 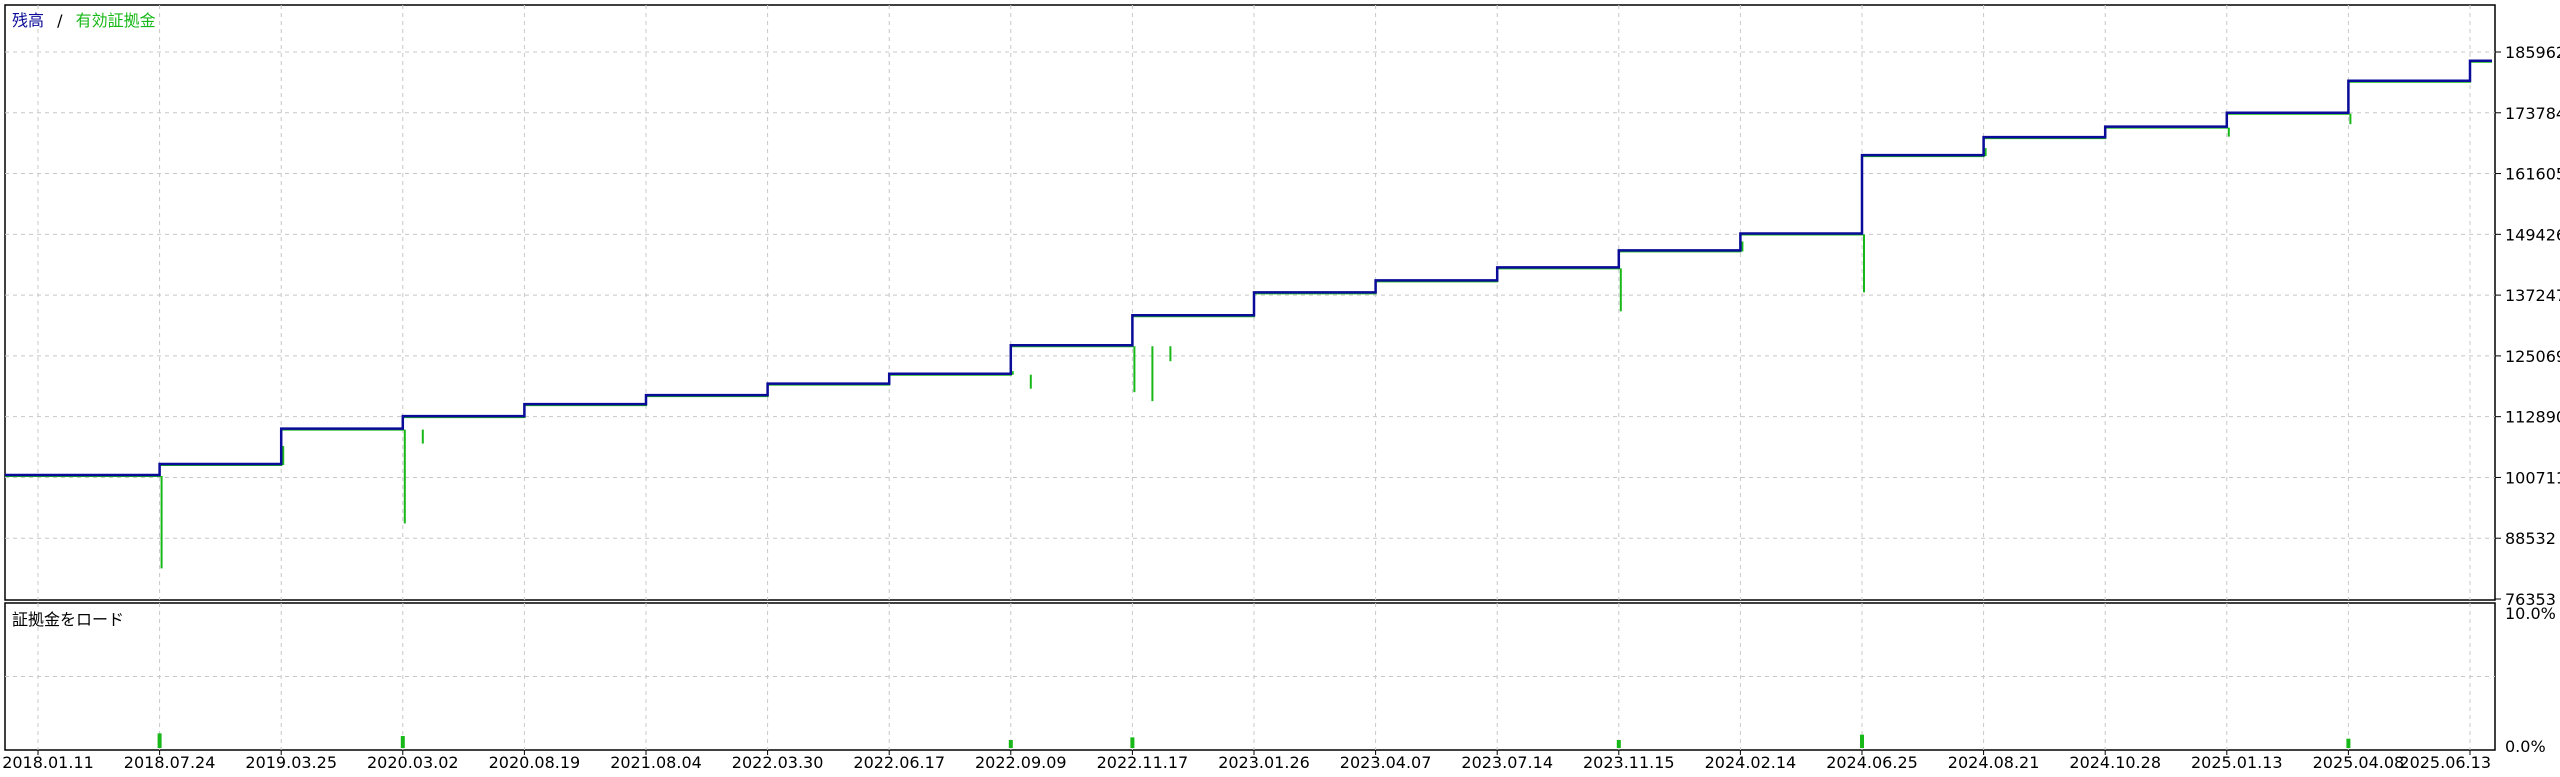 What do you see at coordinates (2115, 762) in the screenshot?
I see `x-tick-label: 2024.10.28` at bounding box center [2115, 762].